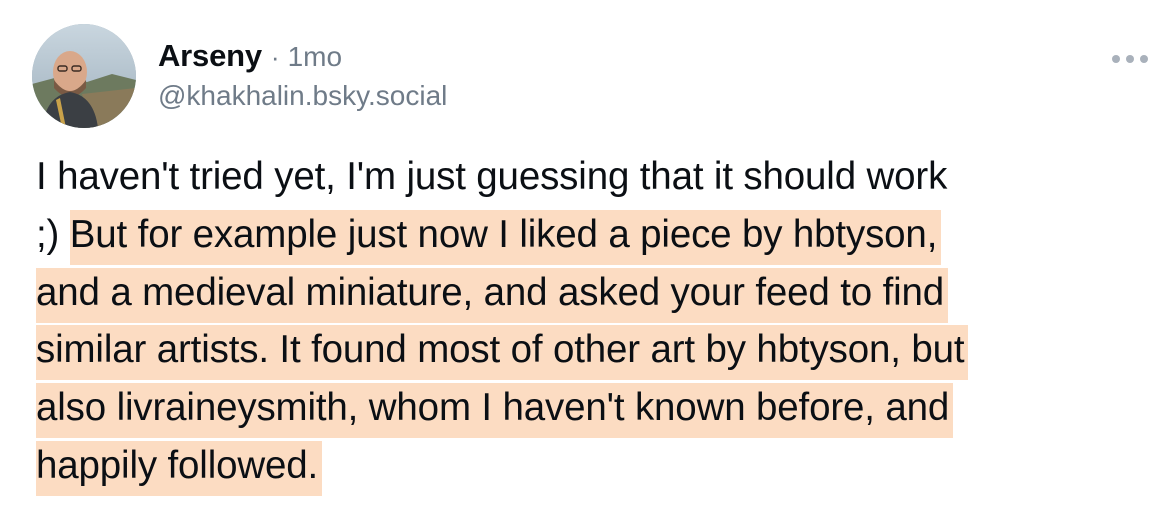 The height and width of the screenshot is (524, 1174). What do you see at coordinates (591, 466) in the screenshot?
I see `post-body-line: happily followed.` at bounding box center [591, 466].